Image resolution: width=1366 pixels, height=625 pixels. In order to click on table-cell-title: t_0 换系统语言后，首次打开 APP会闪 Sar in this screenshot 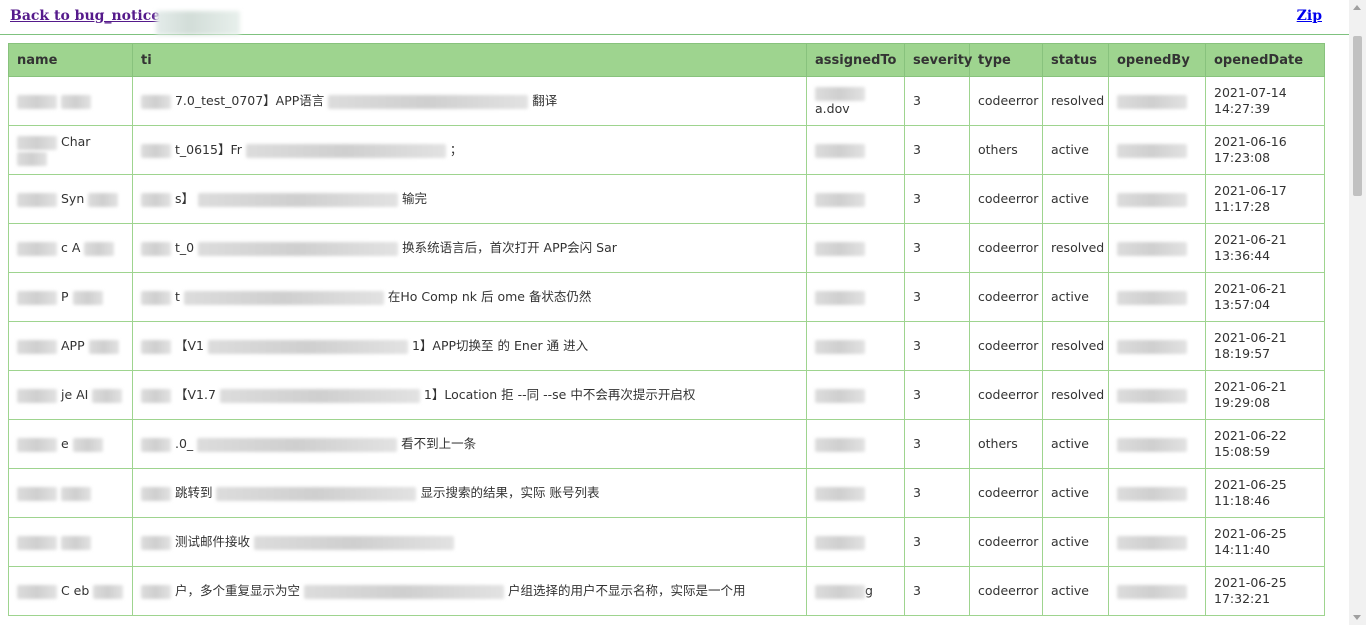, I will do `click(469, 248)`.